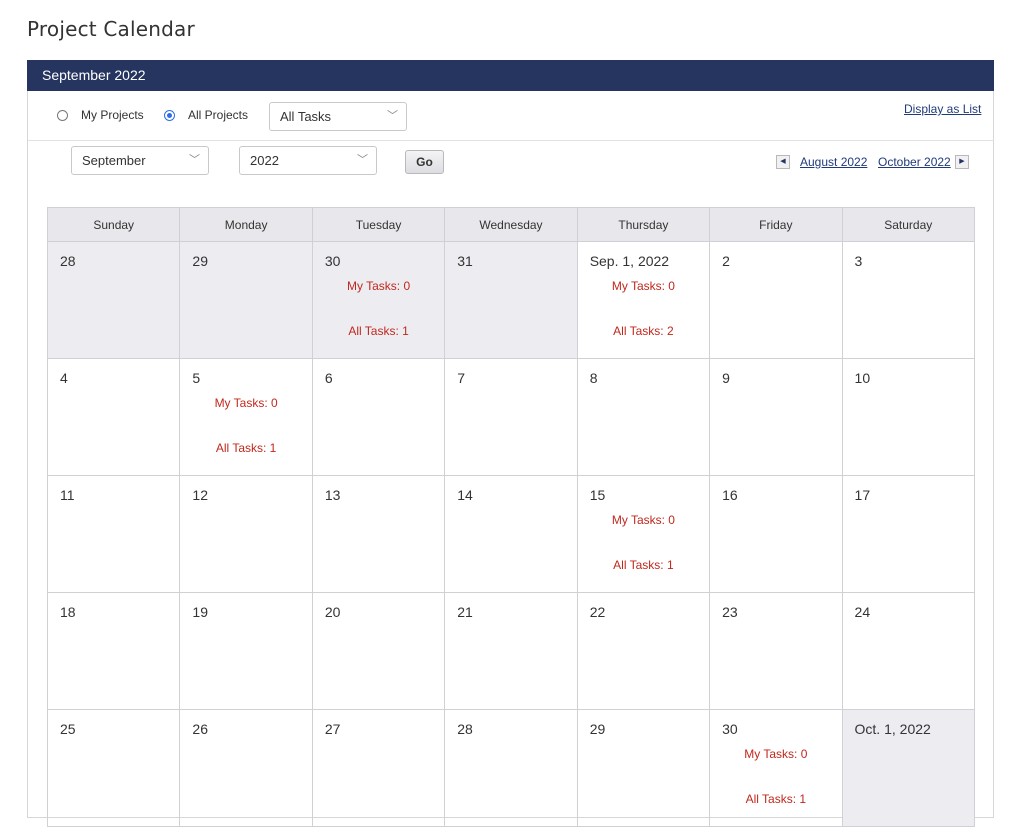 The image size is (1024, 840). I want to click on calendar-day-cell: 23, so click(776, 651).